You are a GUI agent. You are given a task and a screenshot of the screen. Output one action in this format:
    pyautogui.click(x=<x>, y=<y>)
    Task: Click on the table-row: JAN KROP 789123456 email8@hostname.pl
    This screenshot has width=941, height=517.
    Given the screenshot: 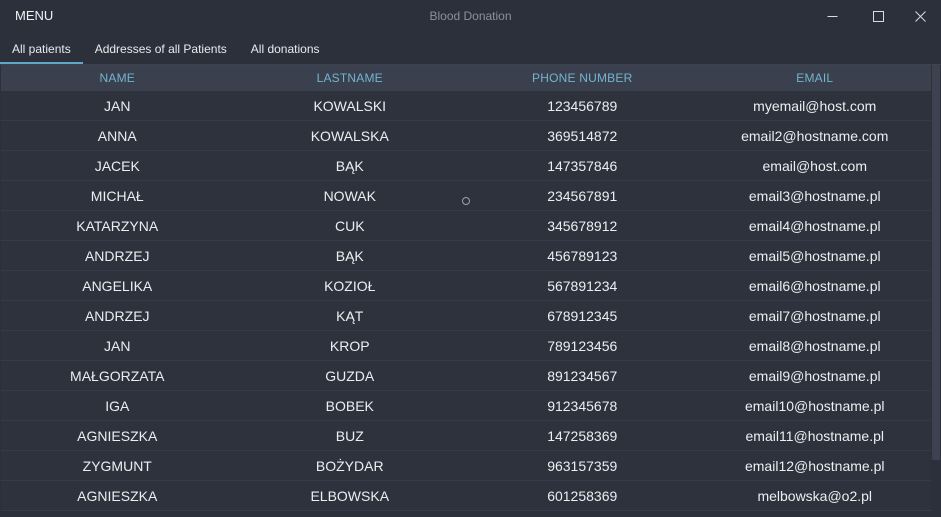 What is the action you would take?
    pyautogui.click(x=466, y=346)
    